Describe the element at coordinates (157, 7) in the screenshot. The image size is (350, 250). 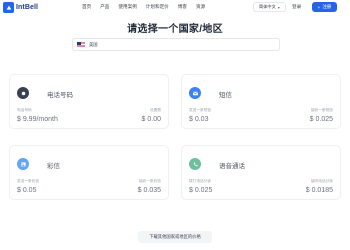
I see `nav-item-pricing: 计划和定价` at that location.